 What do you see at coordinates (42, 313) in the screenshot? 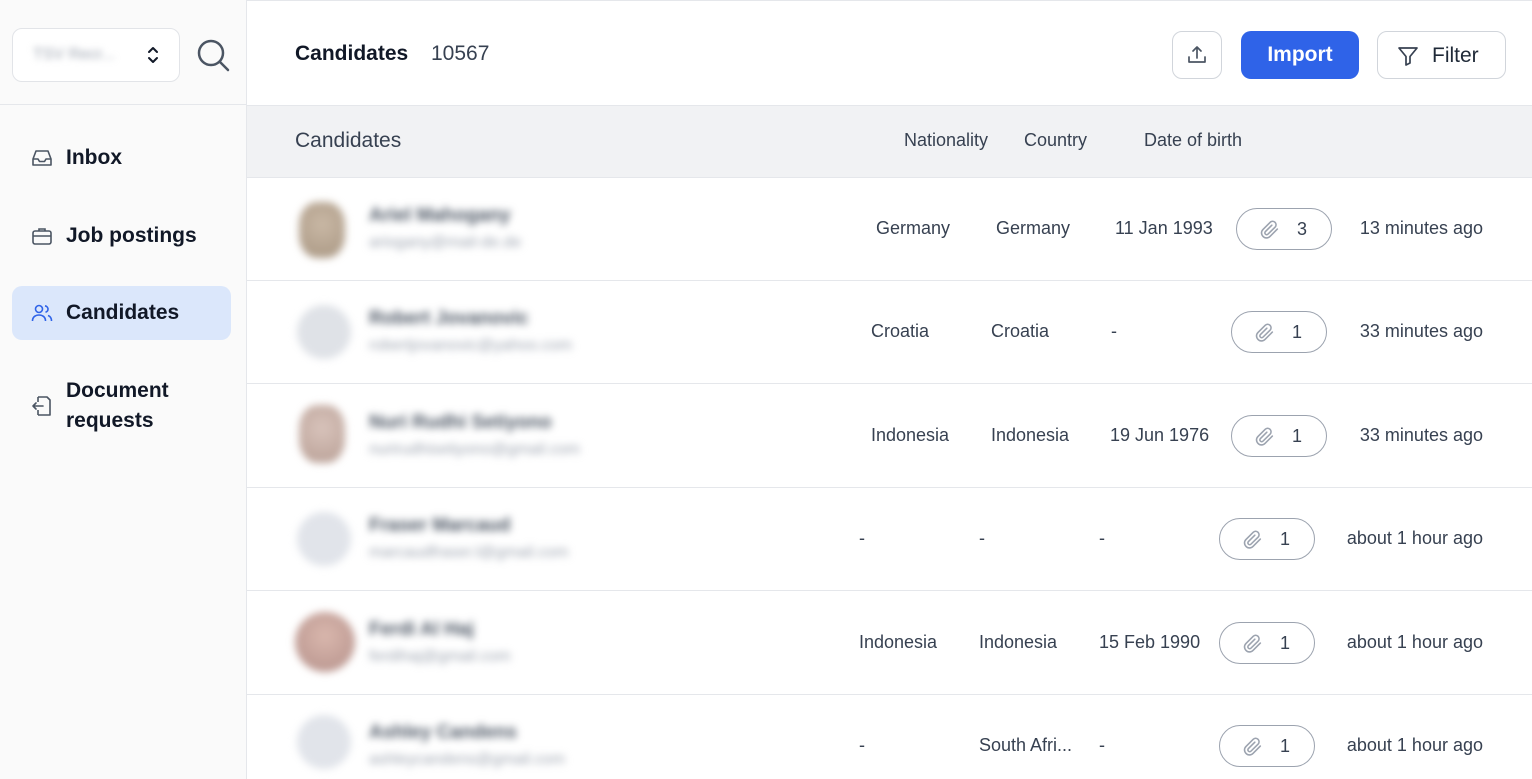
I see `users-icon` at bounding box center [42, 313].